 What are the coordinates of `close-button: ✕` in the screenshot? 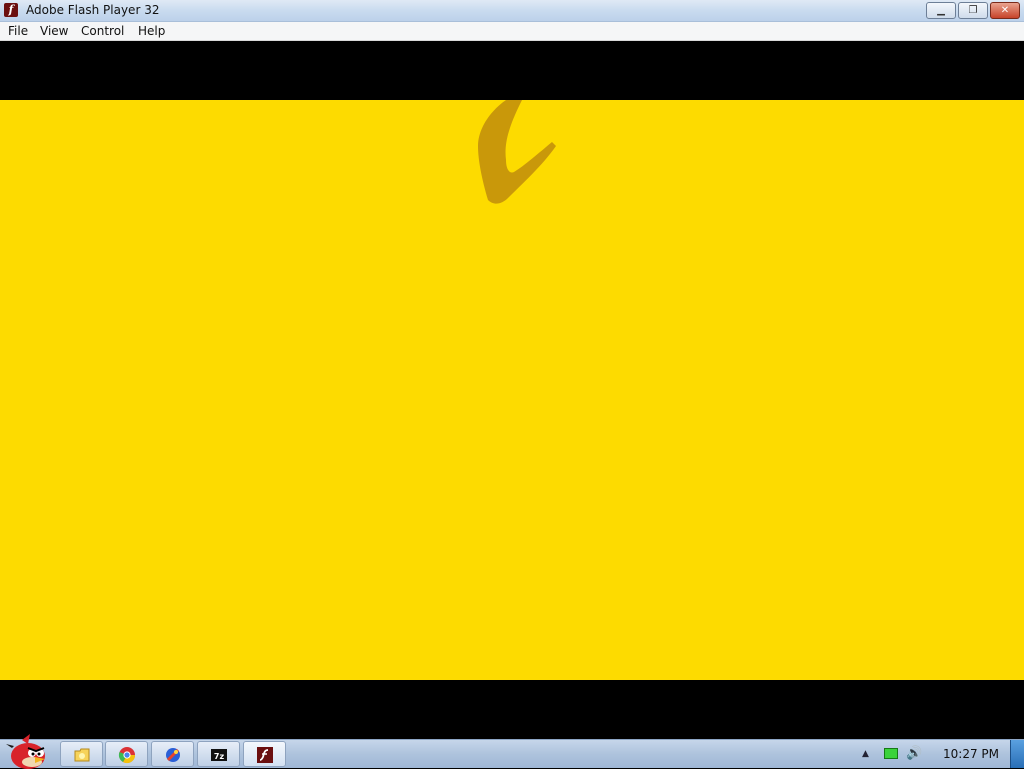 It's located at (1005, 10).